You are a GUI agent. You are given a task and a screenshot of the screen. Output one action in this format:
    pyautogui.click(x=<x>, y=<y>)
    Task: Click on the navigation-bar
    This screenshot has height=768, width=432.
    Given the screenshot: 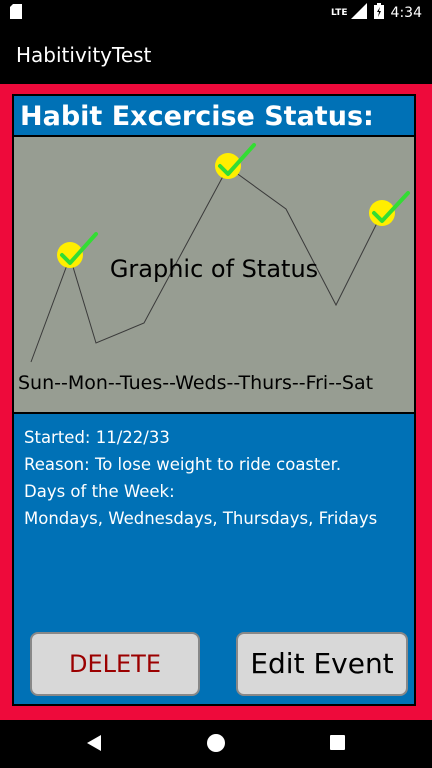 What is the action you would take?
    pyautogui.click(x=216, y=744)
    